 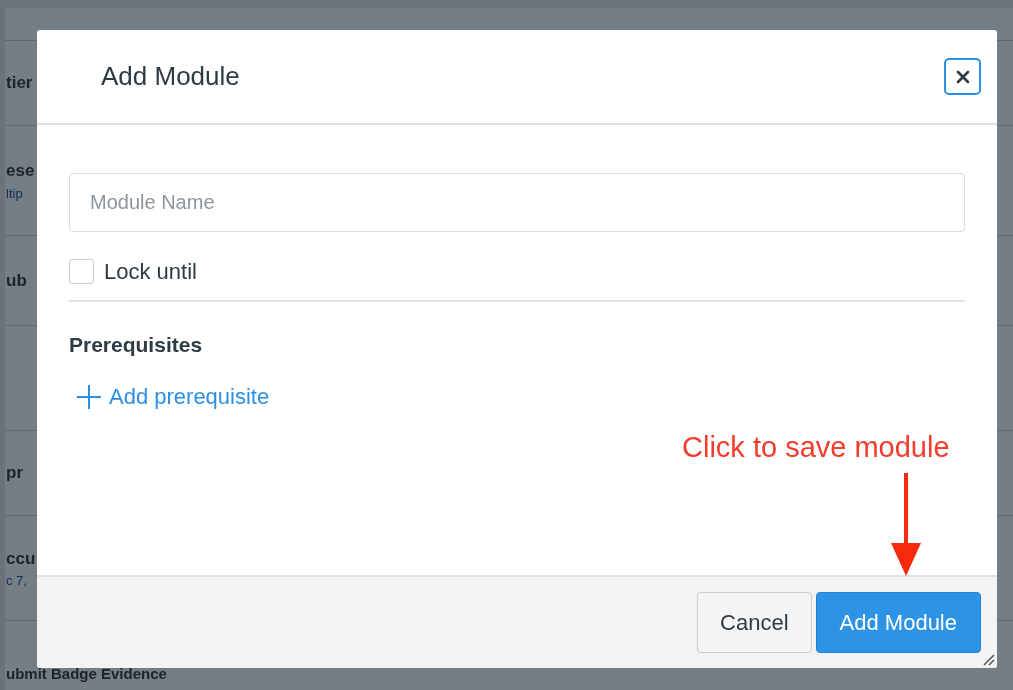 I want to click on add-prerequisite-link: Add prerequisite, so click(x=172, y=396).